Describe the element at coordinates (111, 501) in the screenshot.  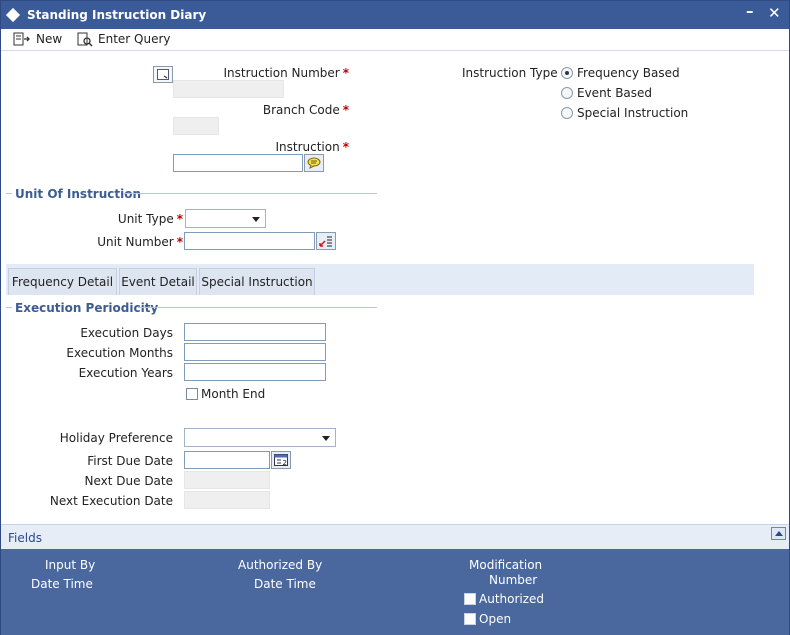
I see `next-execution-date-label: Next Execution Date` at that location.